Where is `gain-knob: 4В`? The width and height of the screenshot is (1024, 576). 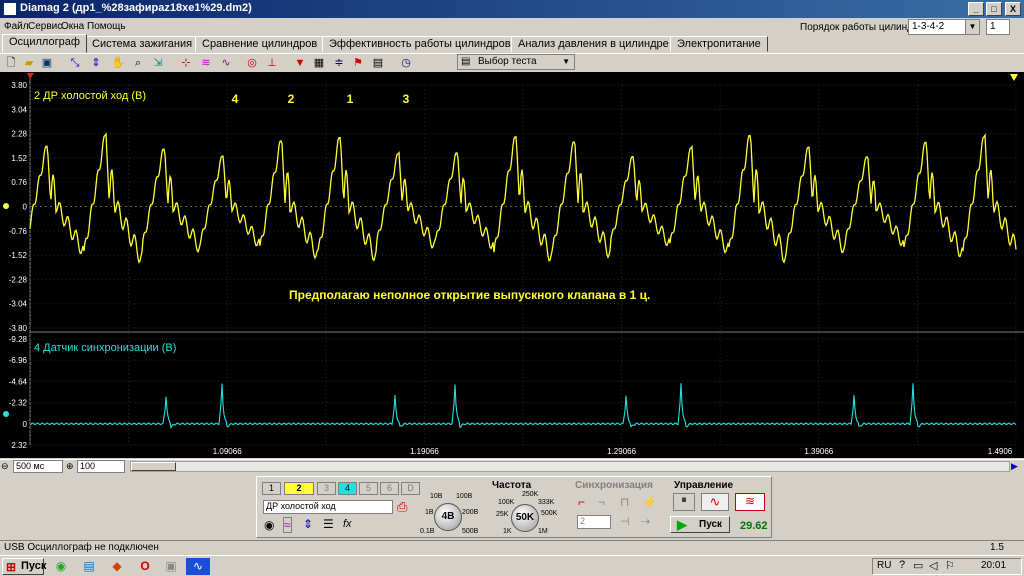
gain-knob: 4В is located at coordinates (448, 517).